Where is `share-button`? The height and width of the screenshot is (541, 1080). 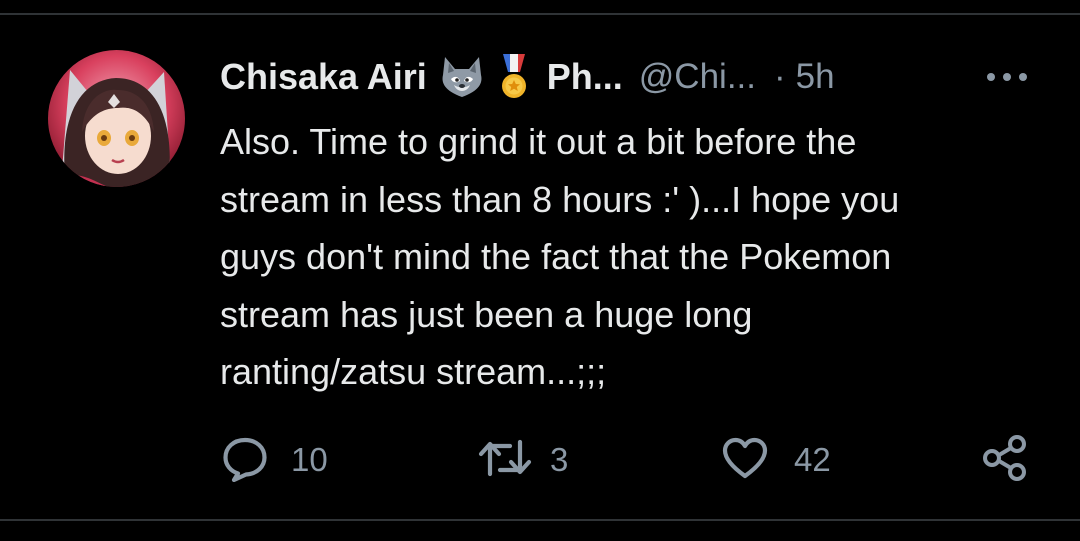
share-button is located at coordinates (1005, 460).